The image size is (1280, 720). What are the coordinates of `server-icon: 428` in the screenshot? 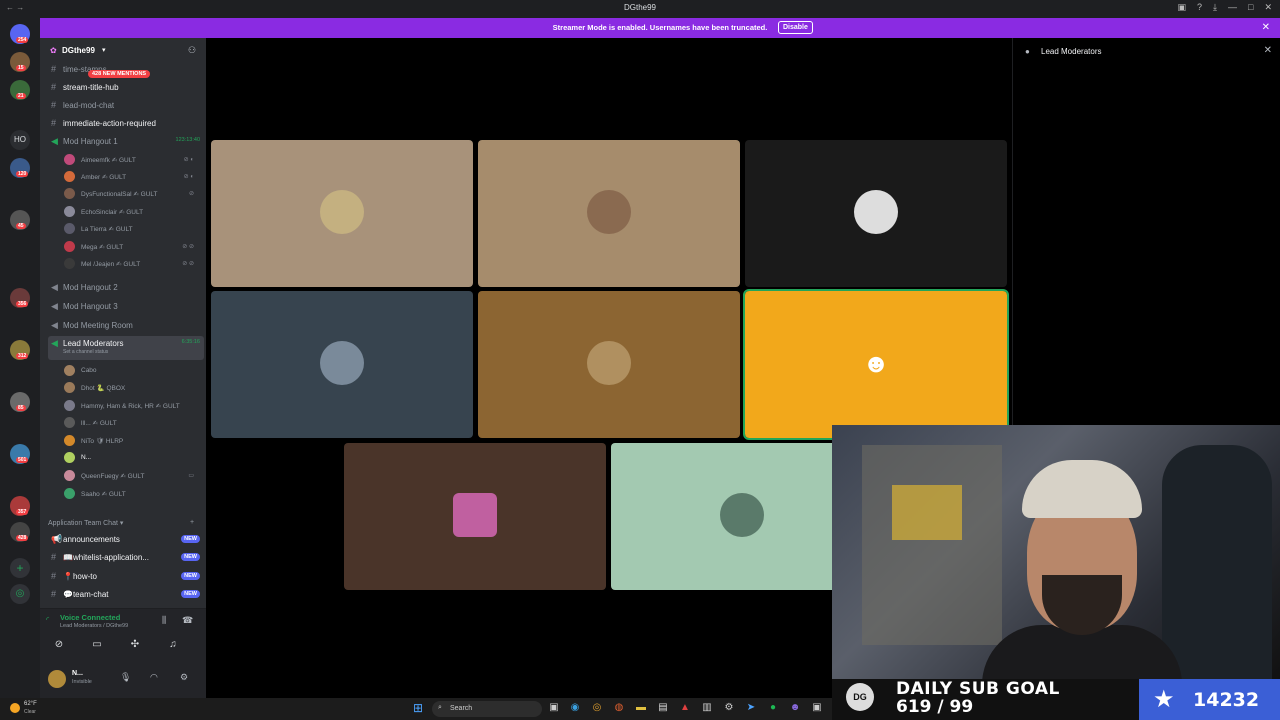 It's located at (20, 532).